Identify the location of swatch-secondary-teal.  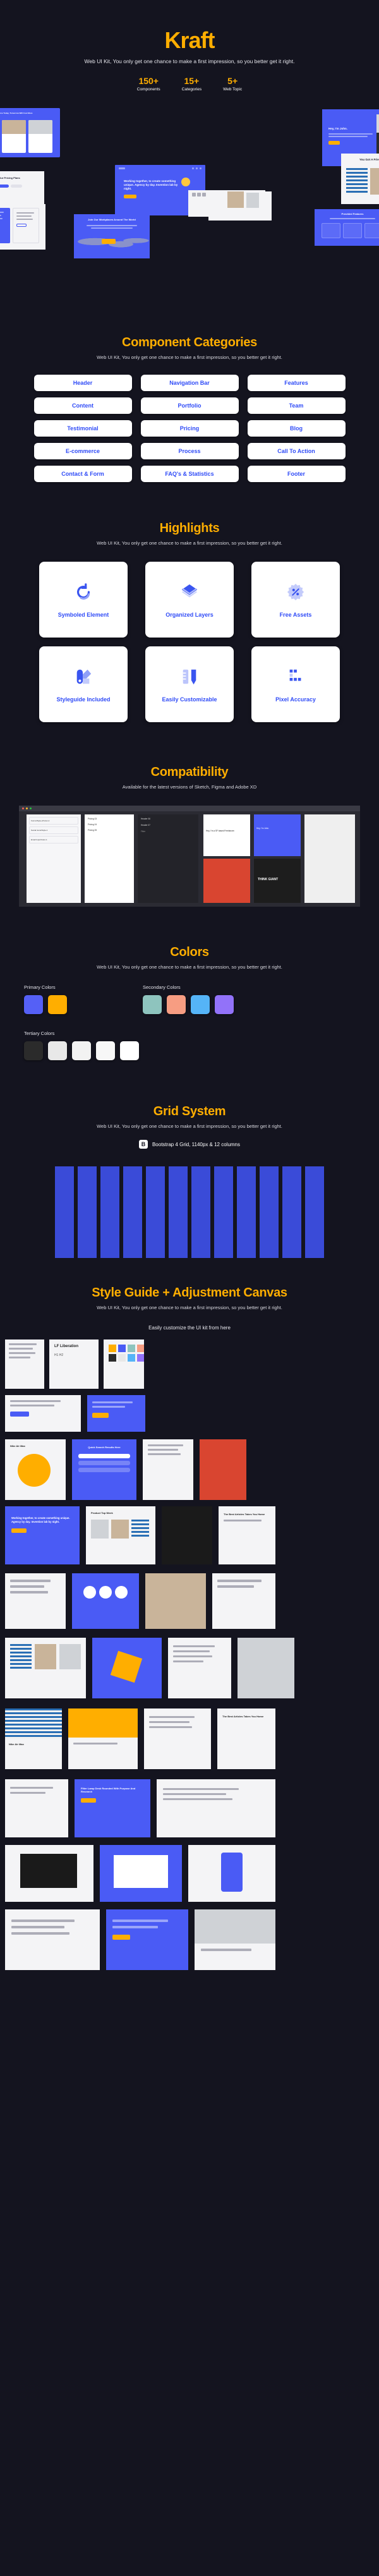
(152, 1004).